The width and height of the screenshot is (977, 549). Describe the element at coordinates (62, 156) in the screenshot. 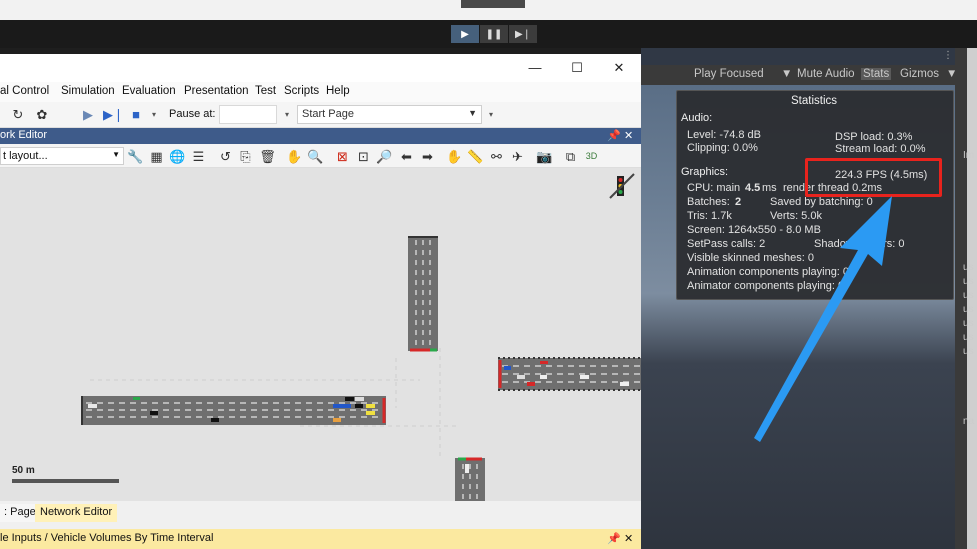

I see `layout-select: t layout... ▼` at that location.